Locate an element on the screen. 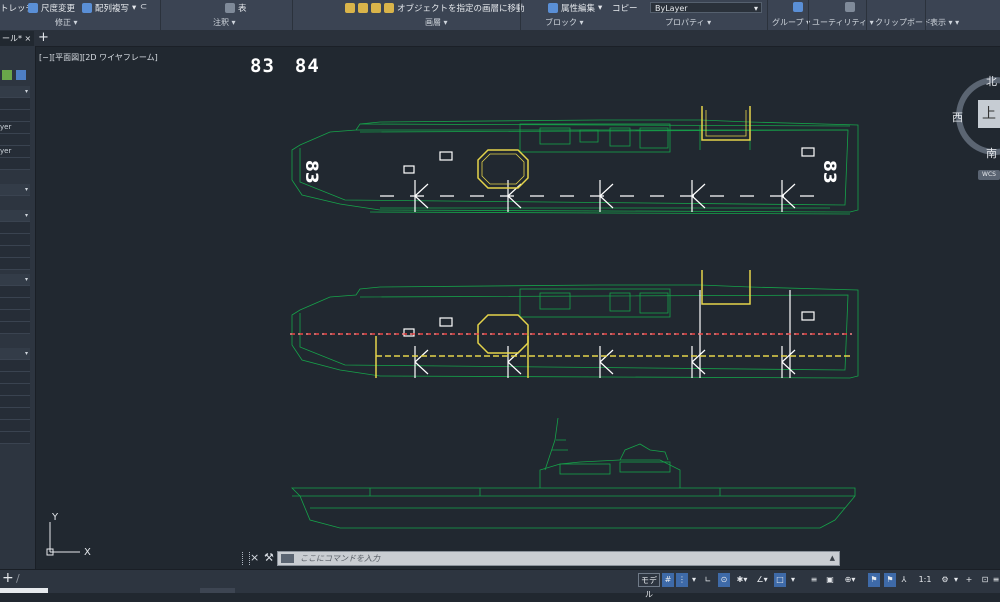  panel-clipboard: クリップボード is located at coordinates (903, 22).